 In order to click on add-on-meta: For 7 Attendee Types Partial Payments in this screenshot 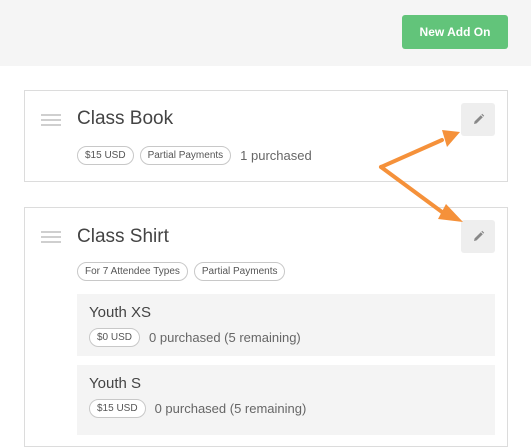, I will do `click(184, 271)`.